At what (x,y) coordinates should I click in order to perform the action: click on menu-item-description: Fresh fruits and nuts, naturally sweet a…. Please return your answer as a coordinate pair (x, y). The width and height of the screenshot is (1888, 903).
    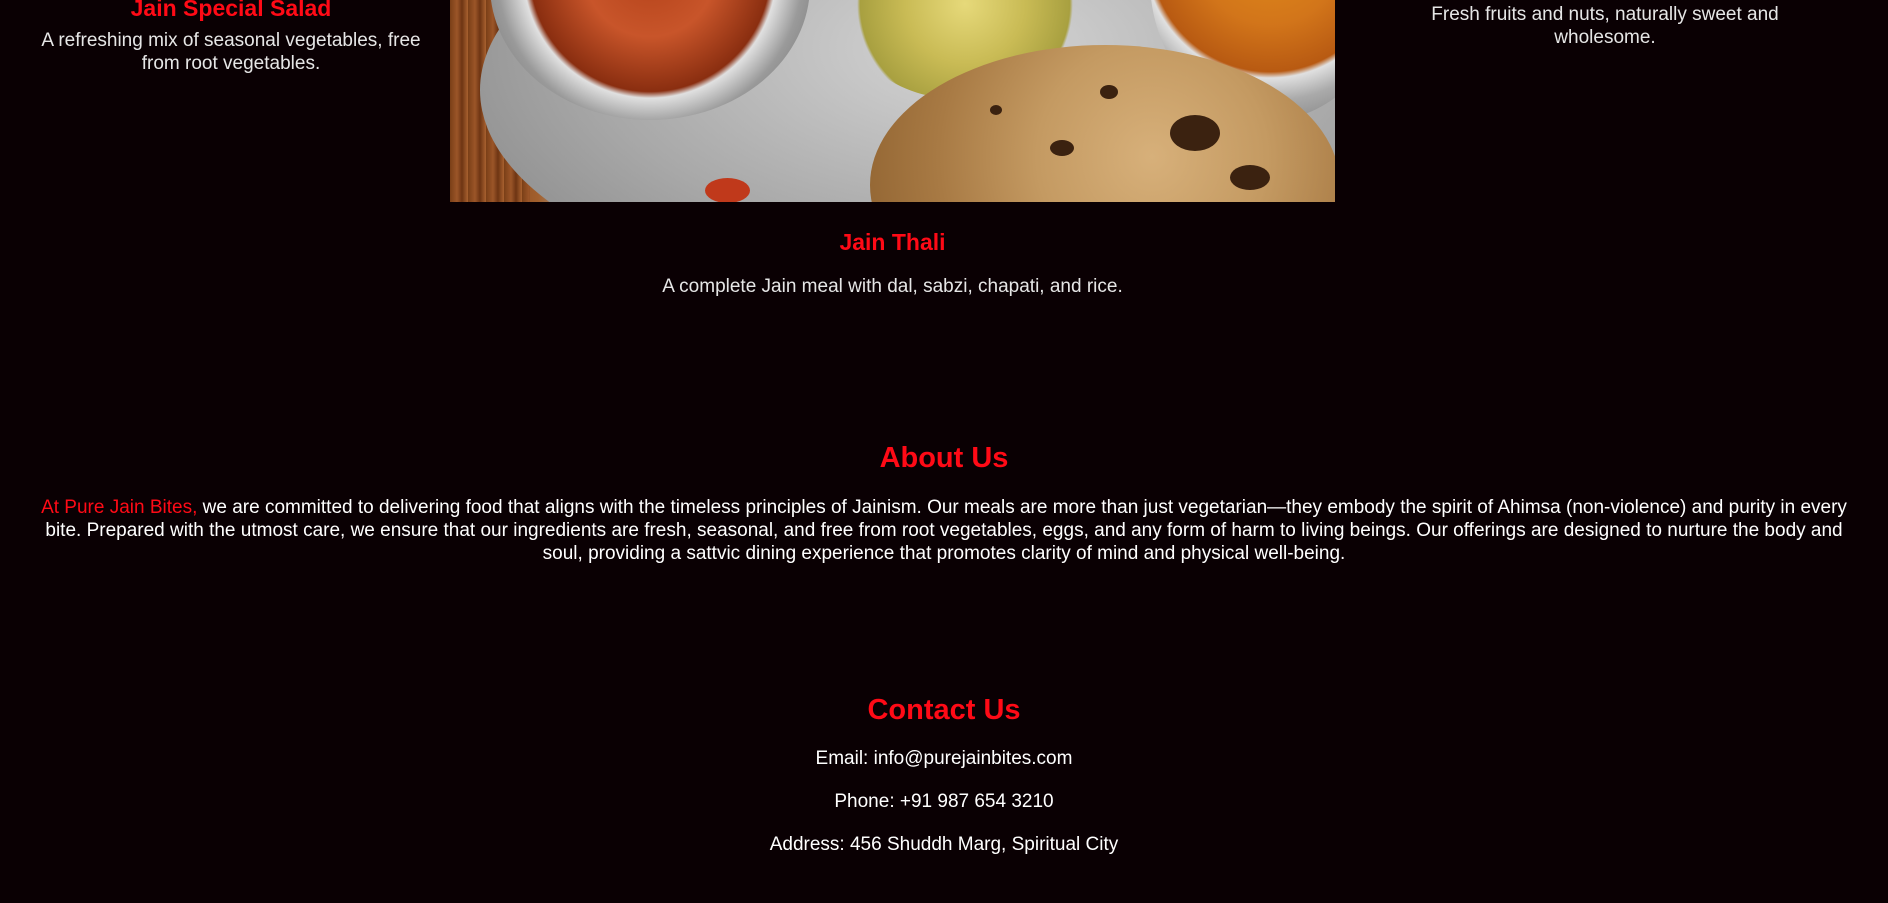
    Looking at the image, I should click on (1605, 26).